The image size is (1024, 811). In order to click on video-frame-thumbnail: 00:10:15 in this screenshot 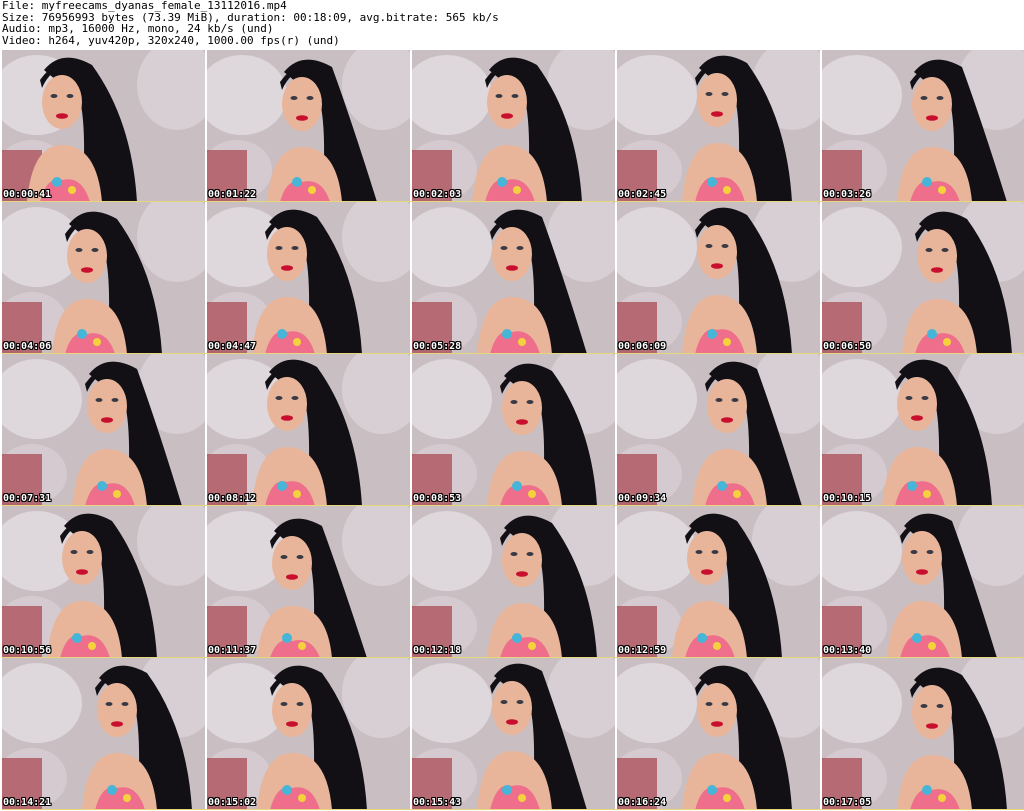, I will do `click(923, 430)`.